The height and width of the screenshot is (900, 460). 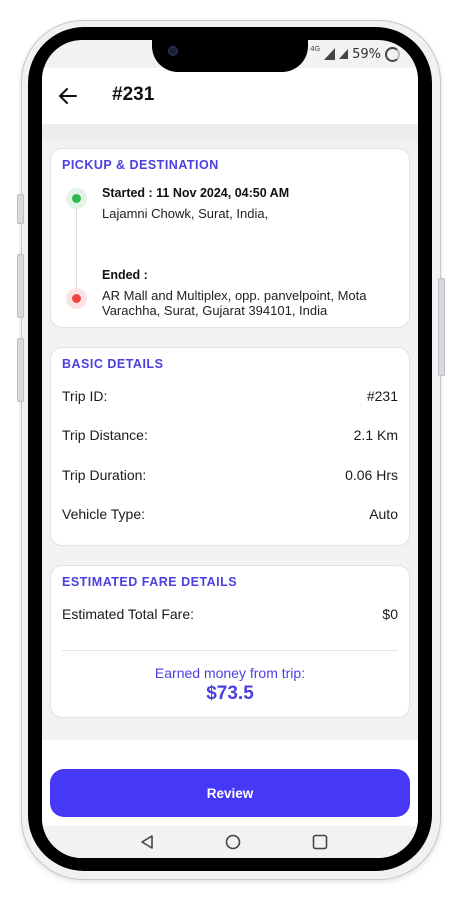 What do you see at coordinates (105, 435) in the screenshot?
I see `detail-label: Trip Distance:` at bounding box center [105, 435].